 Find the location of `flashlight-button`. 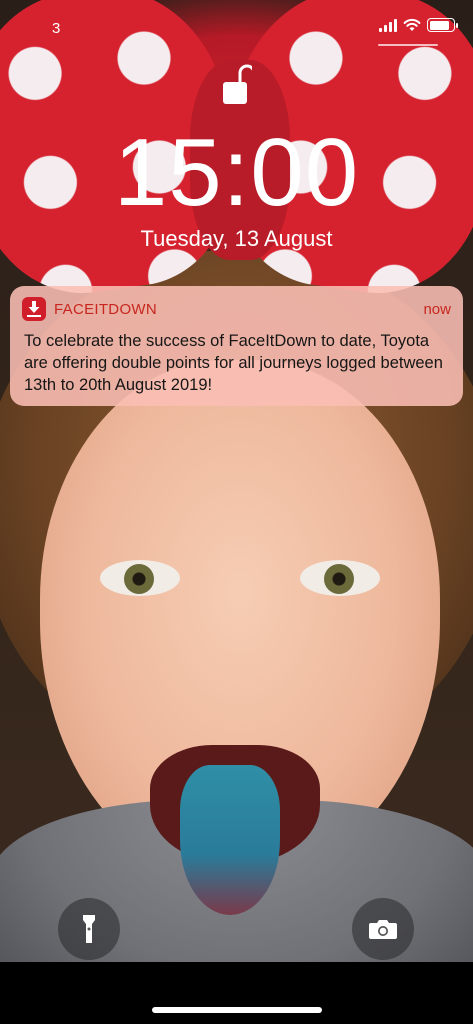

flashlight-button is located at coordinates (89, 929).